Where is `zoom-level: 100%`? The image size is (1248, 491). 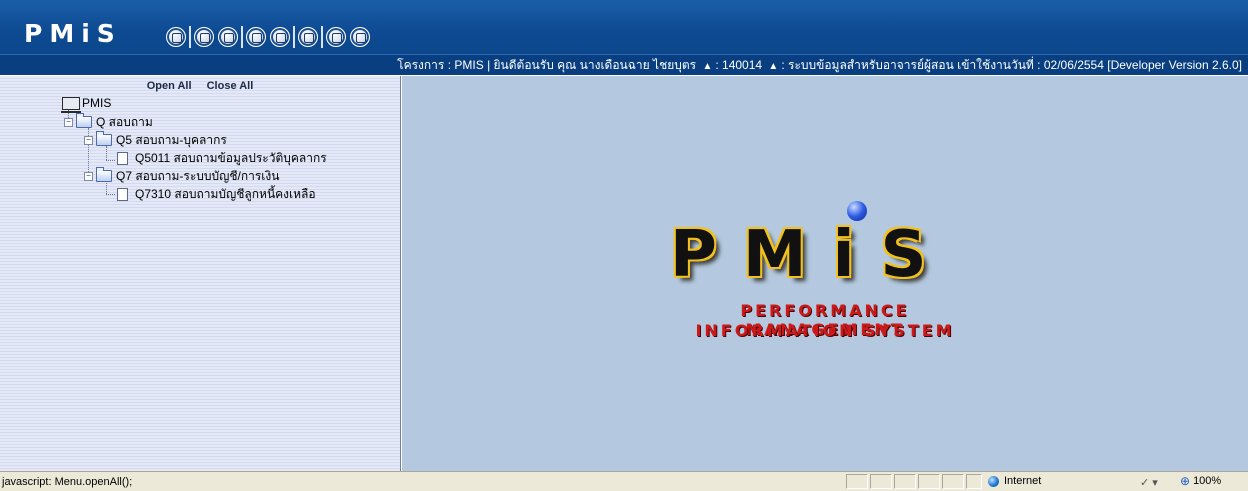
zoom-level: 100% is located at coordinates (1207, 481).